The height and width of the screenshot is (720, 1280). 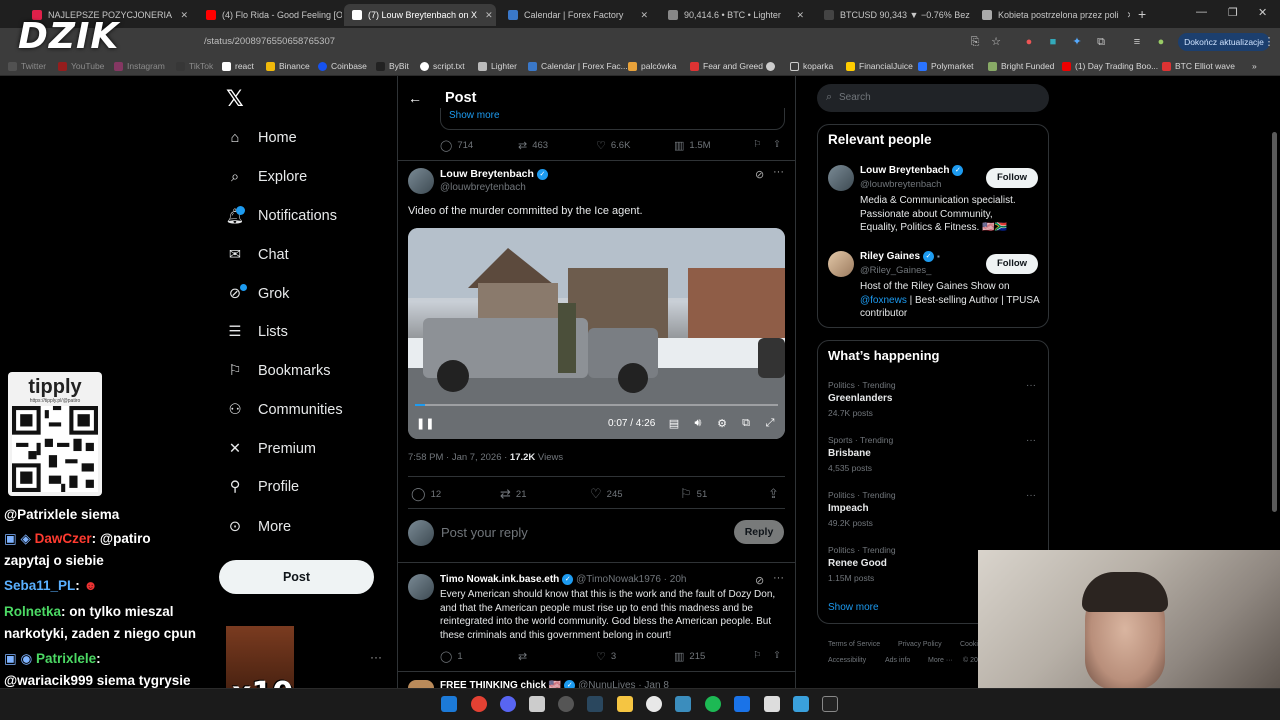 What do you see at coordinates (912, 170) in the screenshot?
I see `person-name: Louw Breytenbach ✓` at bounding box center [912, 170].